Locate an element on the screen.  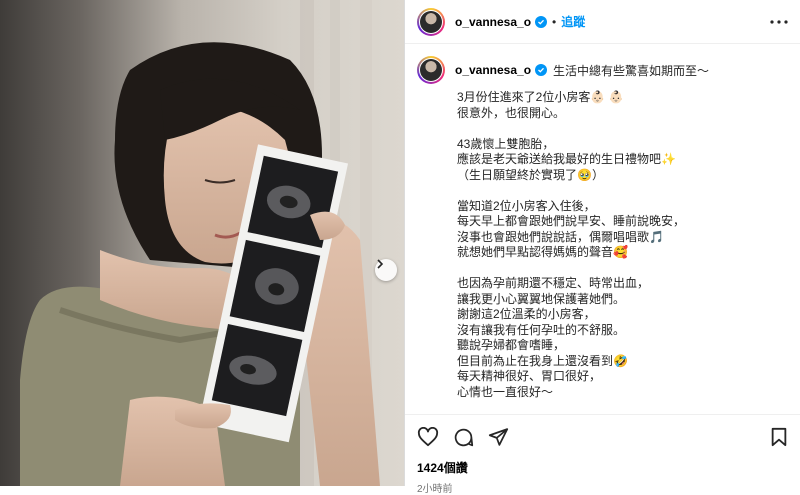
follow-button: 追蹤 is located at coordinates (573, 21).